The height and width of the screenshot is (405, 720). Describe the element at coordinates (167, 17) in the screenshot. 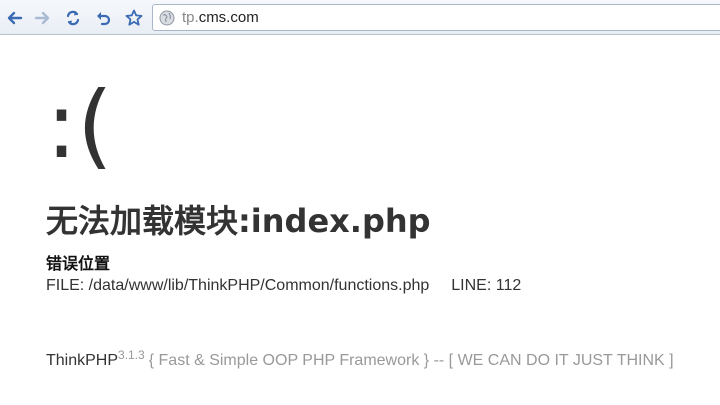

I see `globe-icon` at that location.